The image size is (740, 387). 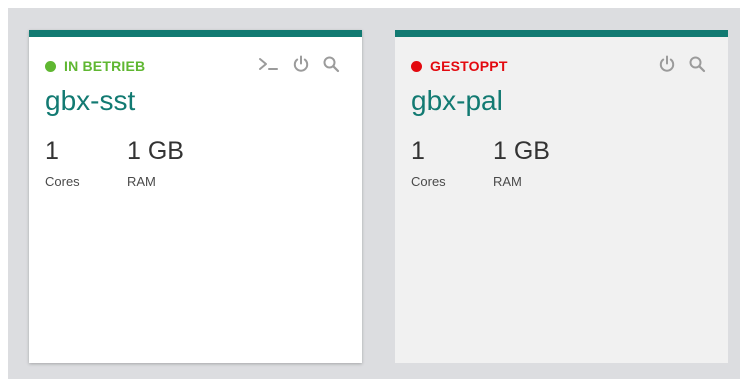 What do you see at coordinates (105, 66) in the screenshot?
I see `status-label: IN BETRIEB` at bounding box center [105, 66].